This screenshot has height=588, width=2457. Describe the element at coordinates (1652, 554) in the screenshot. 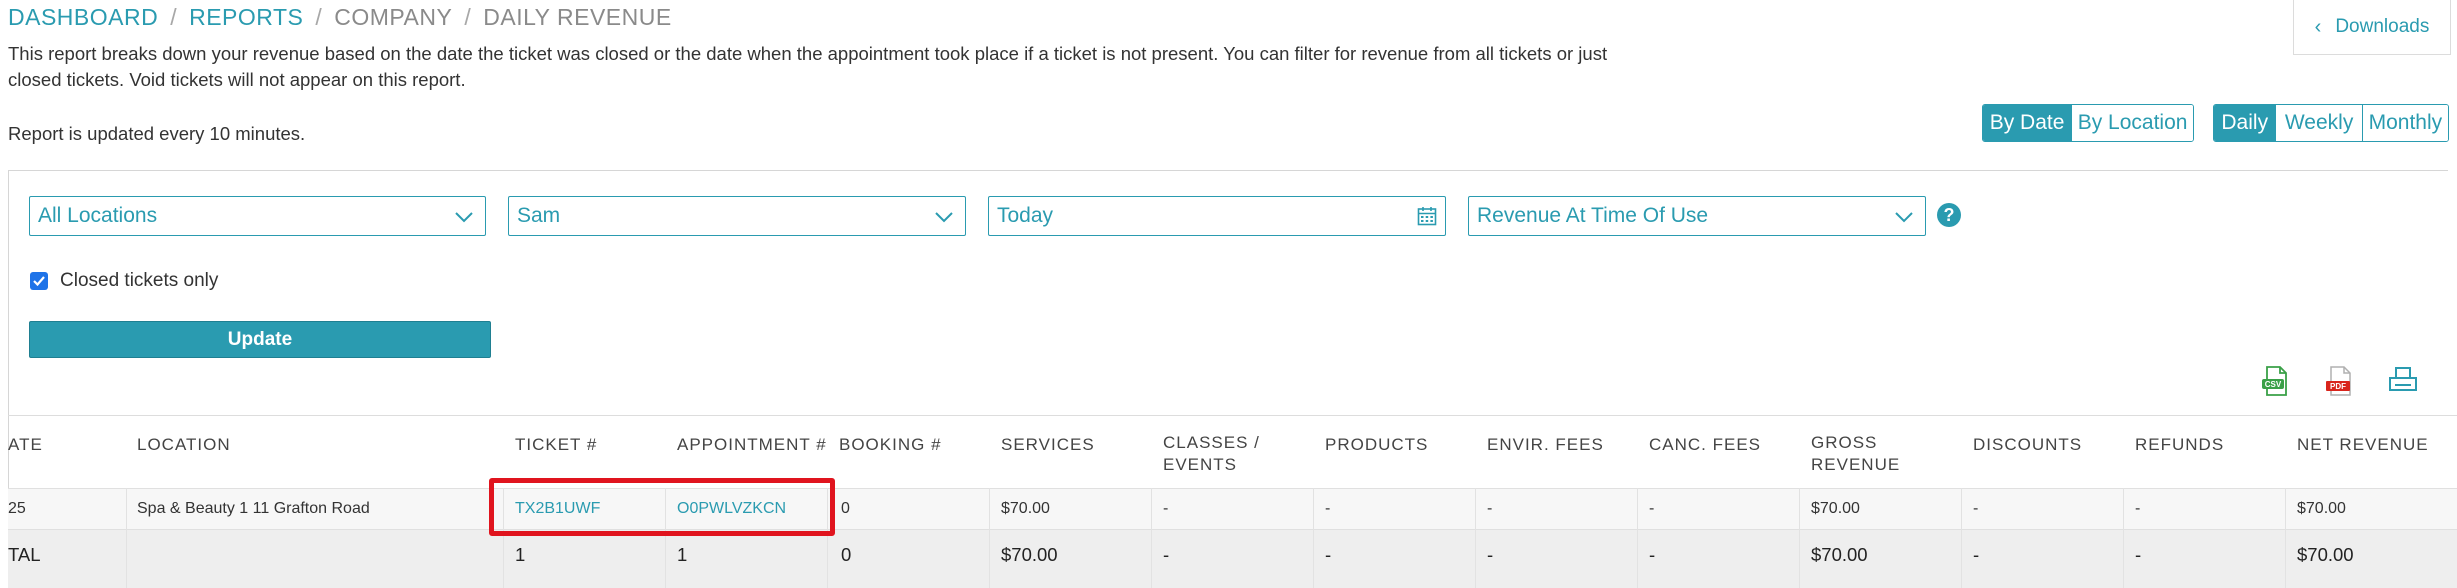

I see `total-canc-fees: -` at that location.